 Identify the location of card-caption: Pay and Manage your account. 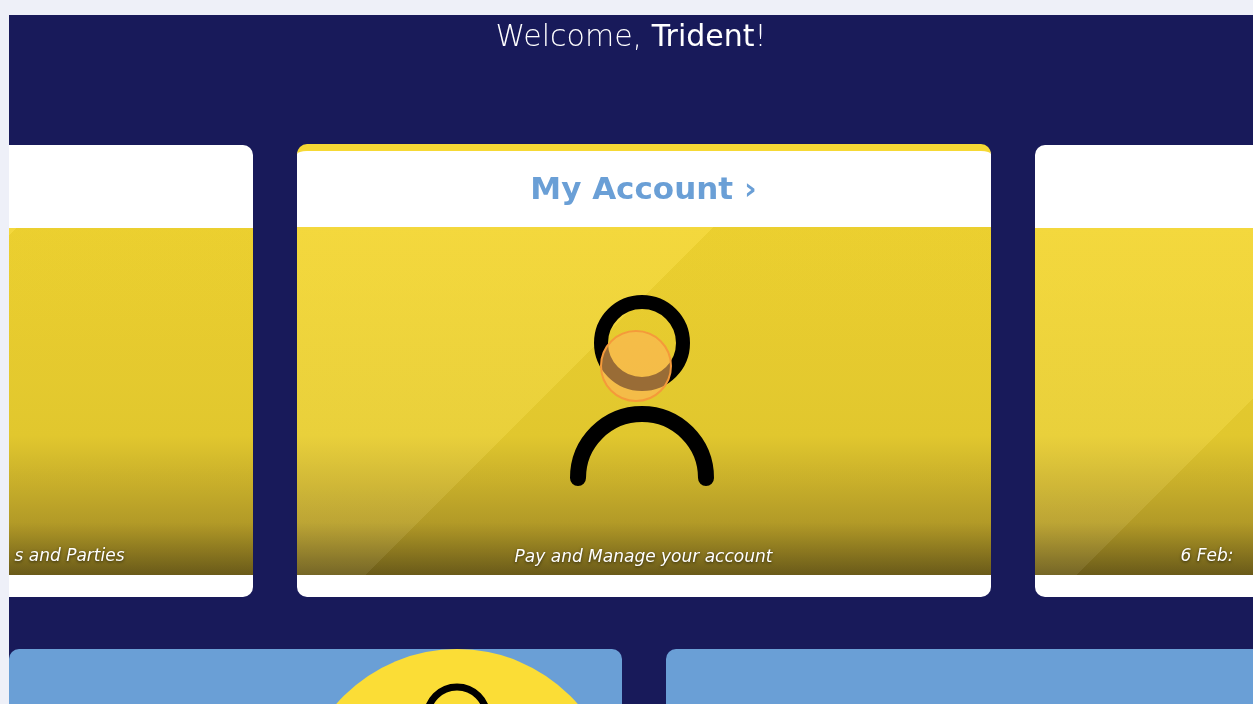
(643, 556).